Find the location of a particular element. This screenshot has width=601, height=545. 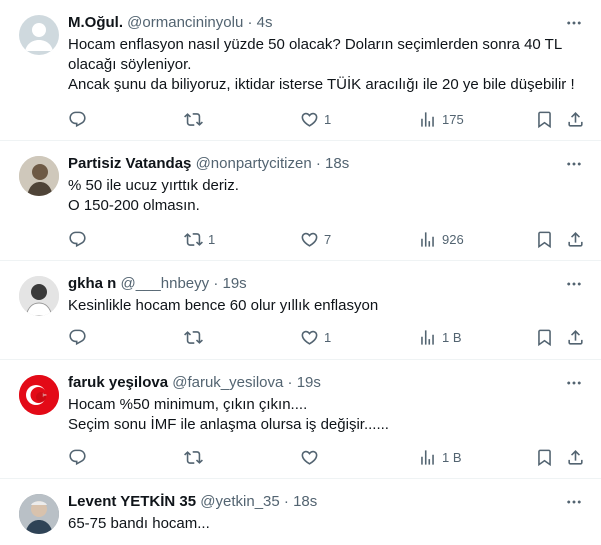

author-name: gkha n is located at coordinates (92, 283).